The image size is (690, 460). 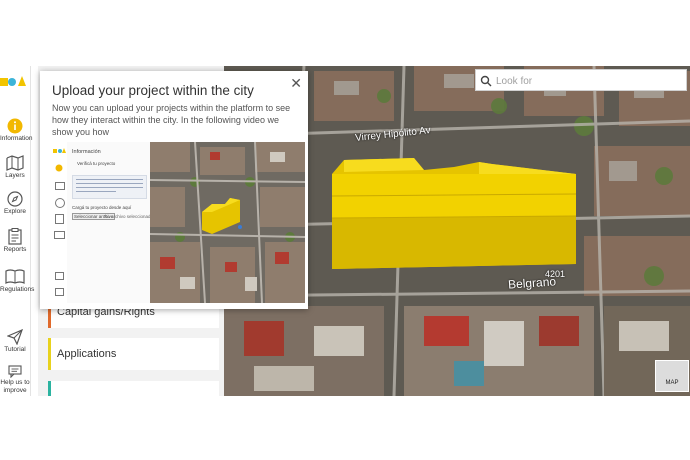 I want to click on map-icon, so click(x=15, y=163).